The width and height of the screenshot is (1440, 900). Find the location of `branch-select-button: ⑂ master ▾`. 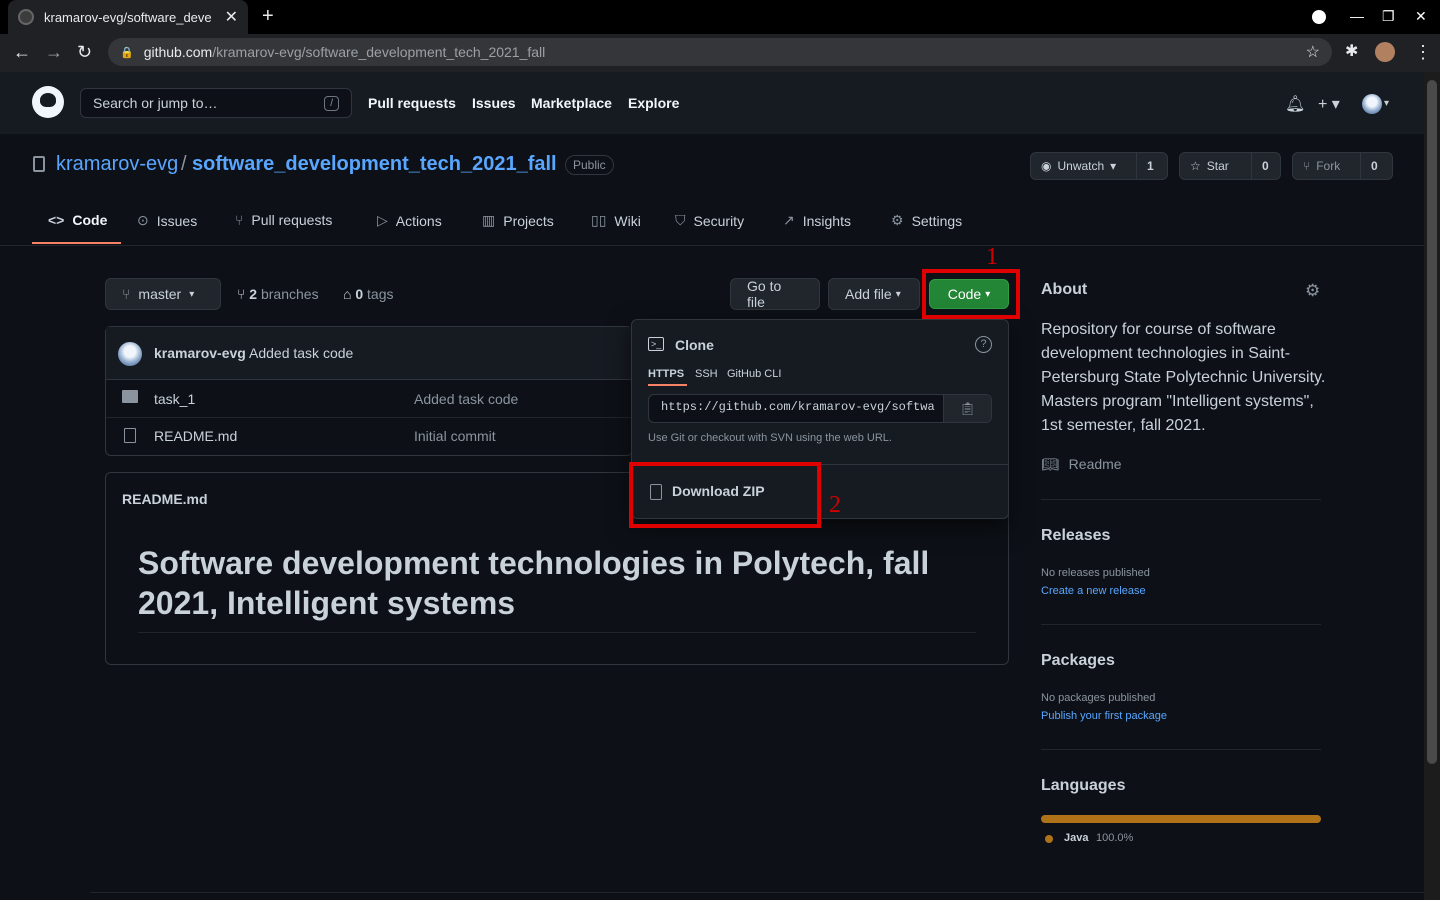

branch-select-button: ⑂ master ▾ is located at coordinates (163, 294).